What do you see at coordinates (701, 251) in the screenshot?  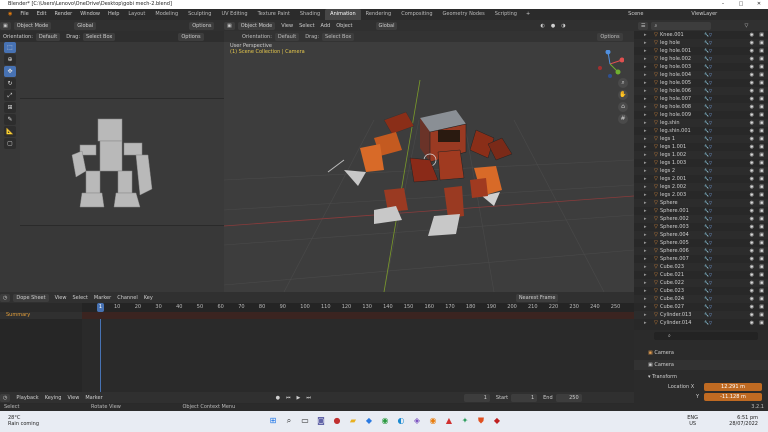 I see `outliner-row: ▸ ▽ Sphere.006 🔧▽ ◉ ▣` at bounding box center [701, 251].